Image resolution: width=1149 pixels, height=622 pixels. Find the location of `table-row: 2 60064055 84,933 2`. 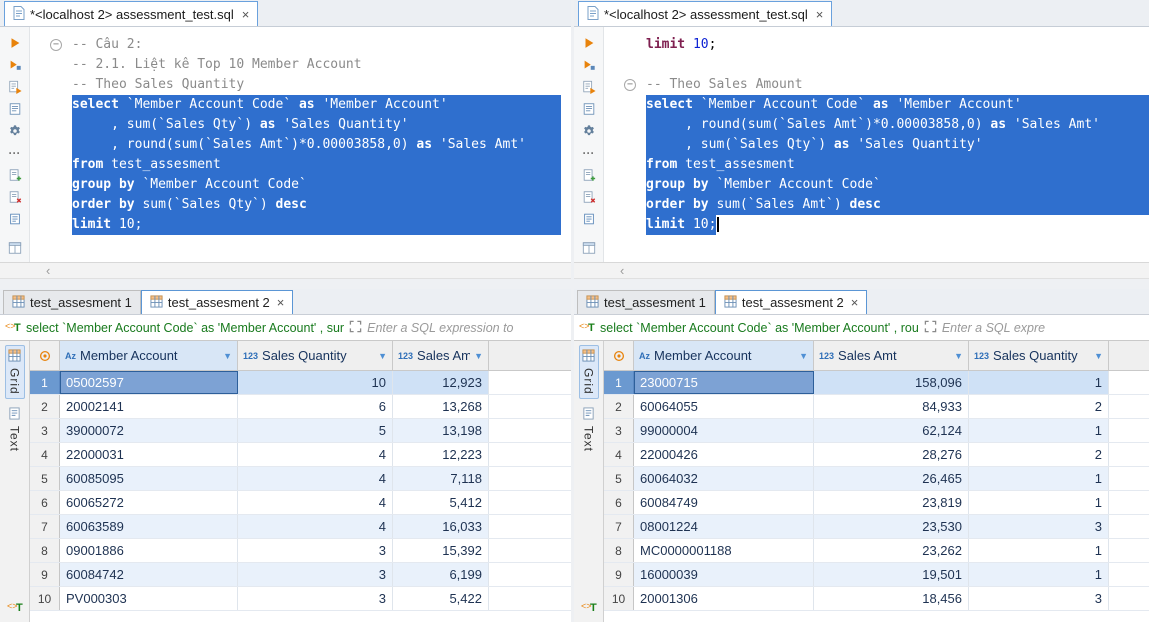

table-row: 2 60064055 84,933 2 is located at coordinates (876, 407).